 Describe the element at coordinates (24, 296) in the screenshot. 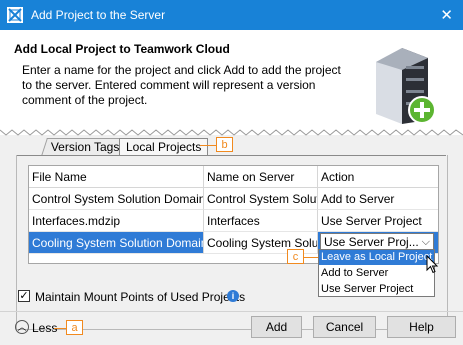

I see `maintain-mount-points-checkbox: ✓` at that location.